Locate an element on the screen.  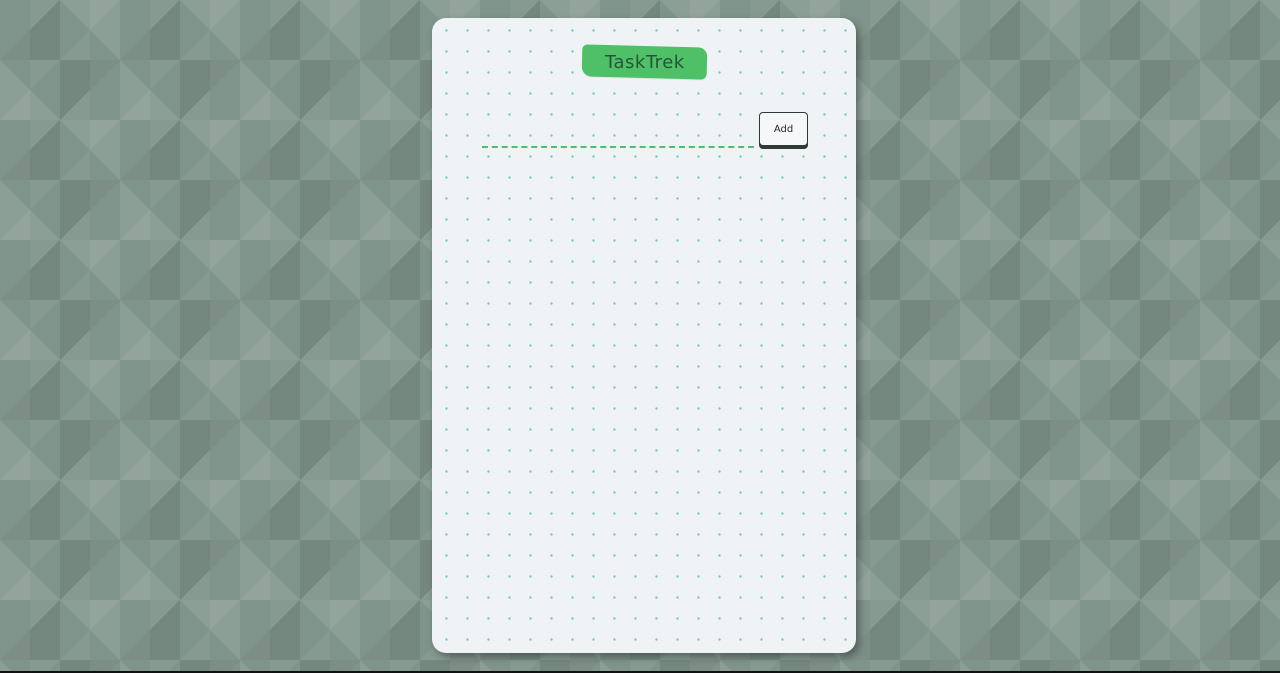
add-task-form: Add is located at coordinates (646, 133).